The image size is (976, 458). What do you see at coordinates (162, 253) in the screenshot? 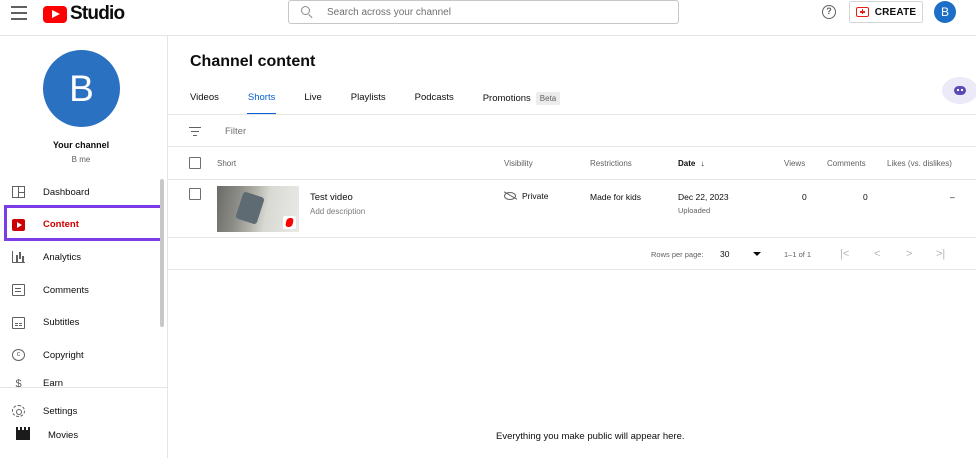
I see `sidebar-scrollbar` at bounding box center [162, 253].